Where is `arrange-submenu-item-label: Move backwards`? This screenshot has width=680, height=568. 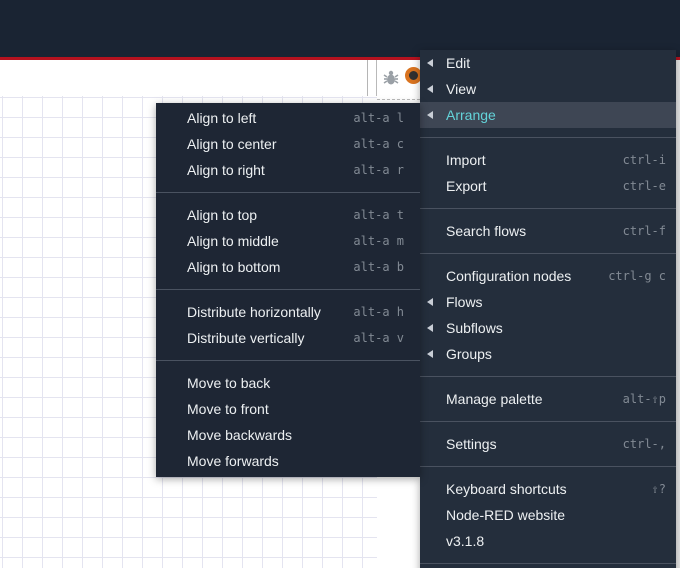
arrange-submenu-item-label: Move backwards is located at coordinates (240, 435).